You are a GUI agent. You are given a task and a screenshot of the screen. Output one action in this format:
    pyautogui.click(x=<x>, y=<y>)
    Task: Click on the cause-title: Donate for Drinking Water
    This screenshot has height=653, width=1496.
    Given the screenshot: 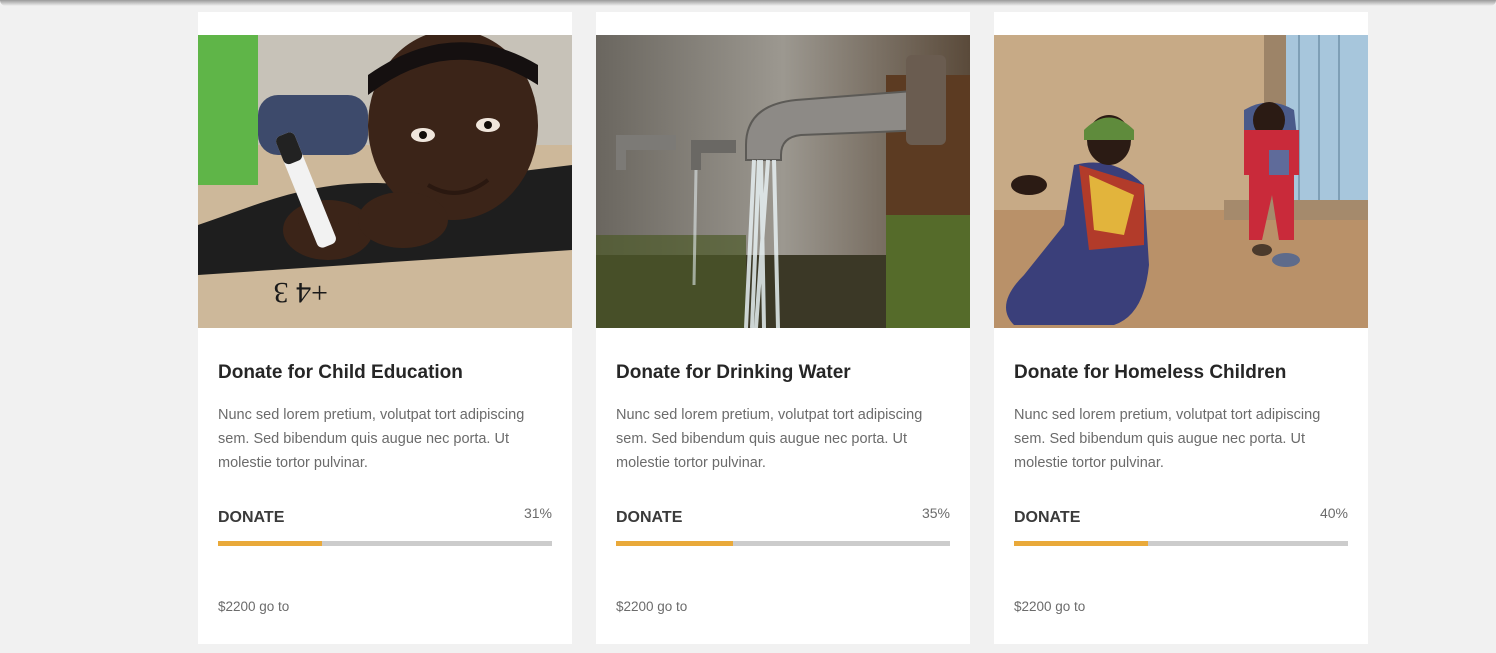 What is the action you would take?
    pyautogui.click(x=733, y=373)
    